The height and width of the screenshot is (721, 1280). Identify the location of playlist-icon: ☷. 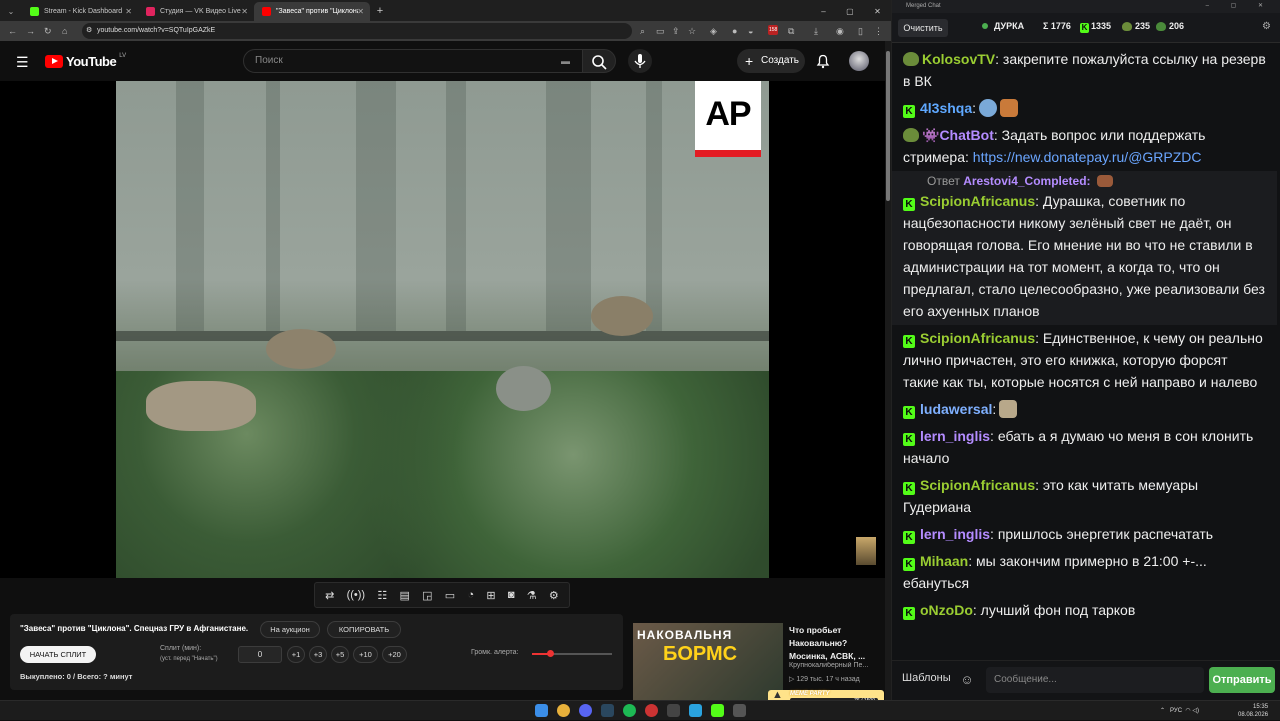
(382, 595).